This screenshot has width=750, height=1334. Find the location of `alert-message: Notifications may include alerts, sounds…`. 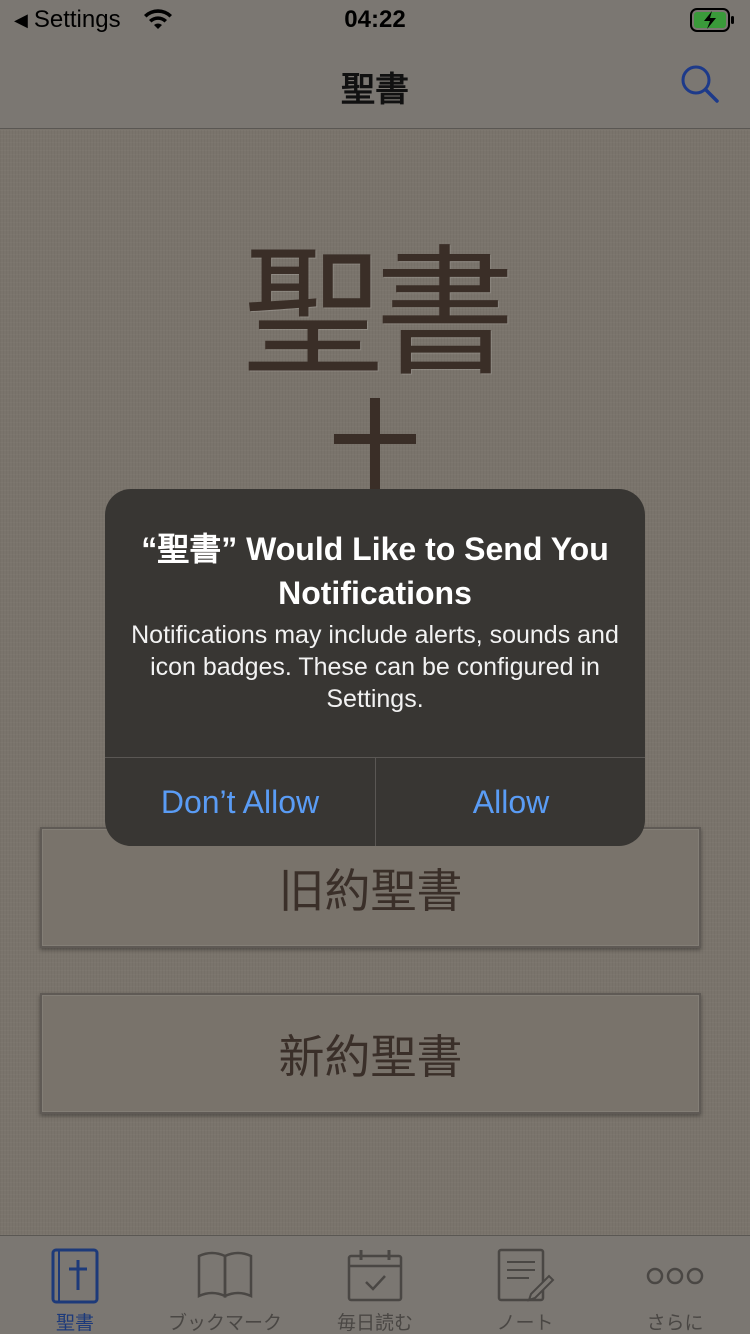

alert-message: Notifications may include alerts, sounds… is located at coordinates (375, 667).